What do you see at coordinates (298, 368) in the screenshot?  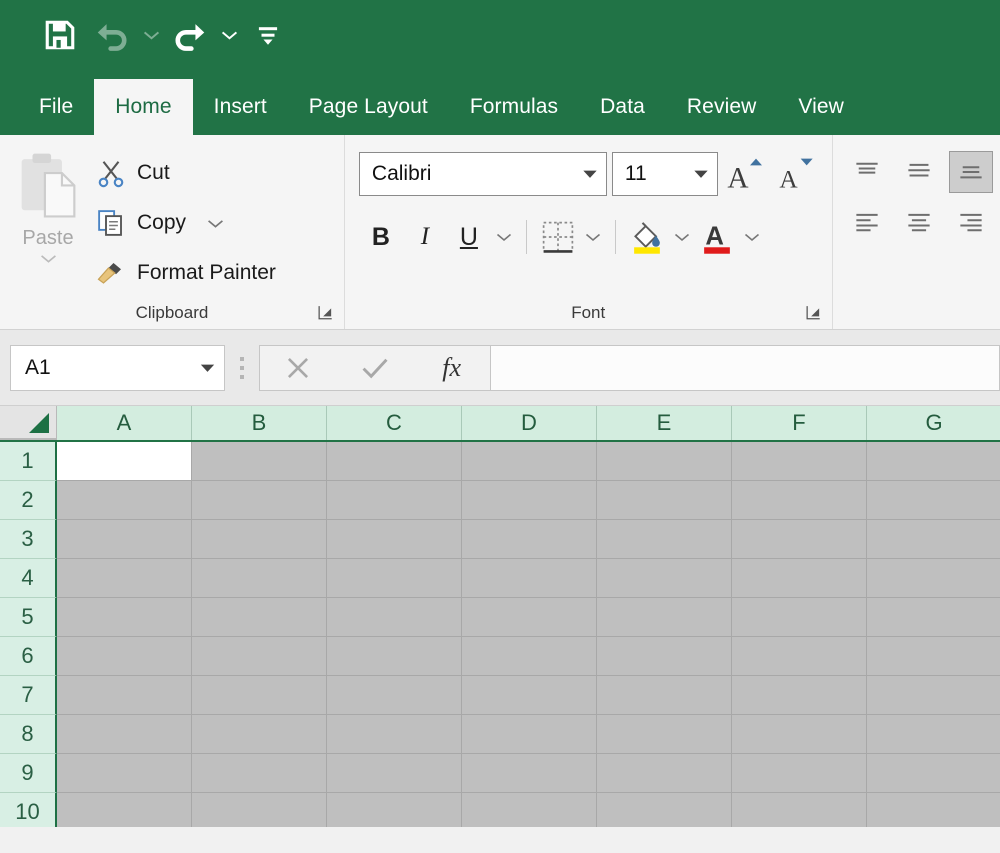 I see `cancel-button` at bounding box center [298, 368].